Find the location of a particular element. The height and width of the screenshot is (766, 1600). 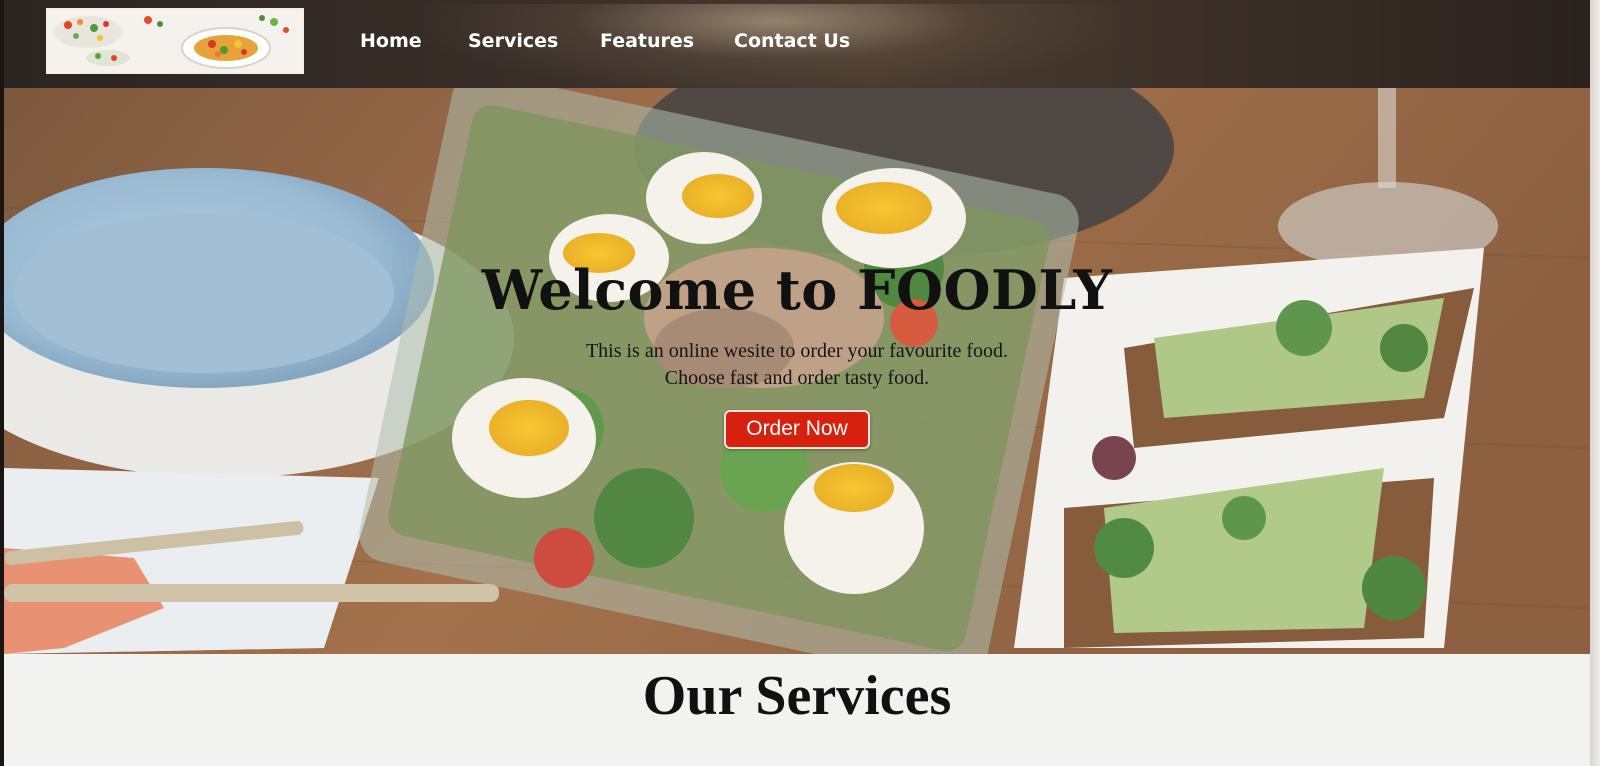

monitor-edge is located at coordinates (1595, 383).